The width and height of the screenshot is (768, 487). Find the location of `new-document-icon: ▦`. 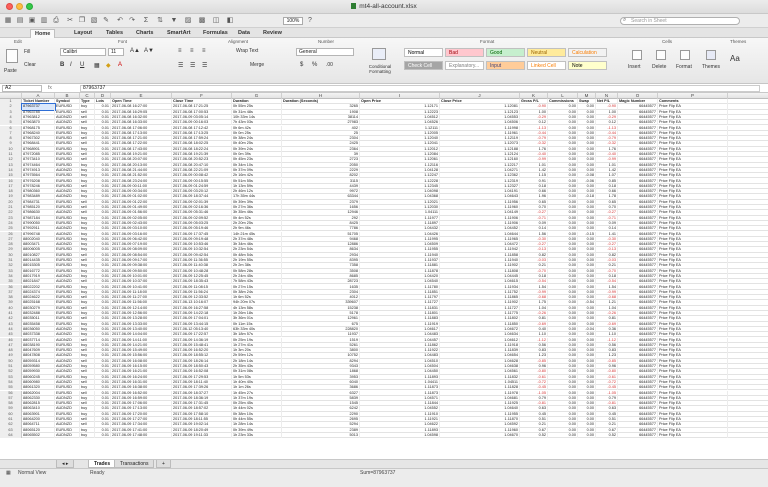

new-document-icon: ▦ is located at coordinates (8, 21).